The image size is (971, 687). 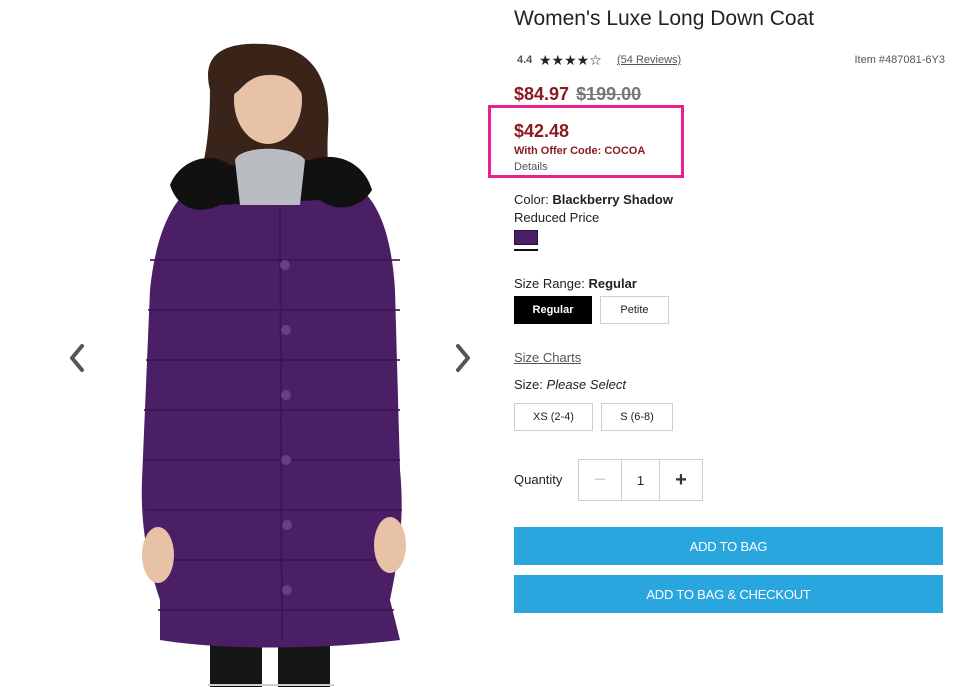 I want to click on size-charts-link: Size Charts, so click(x=547, y=357).